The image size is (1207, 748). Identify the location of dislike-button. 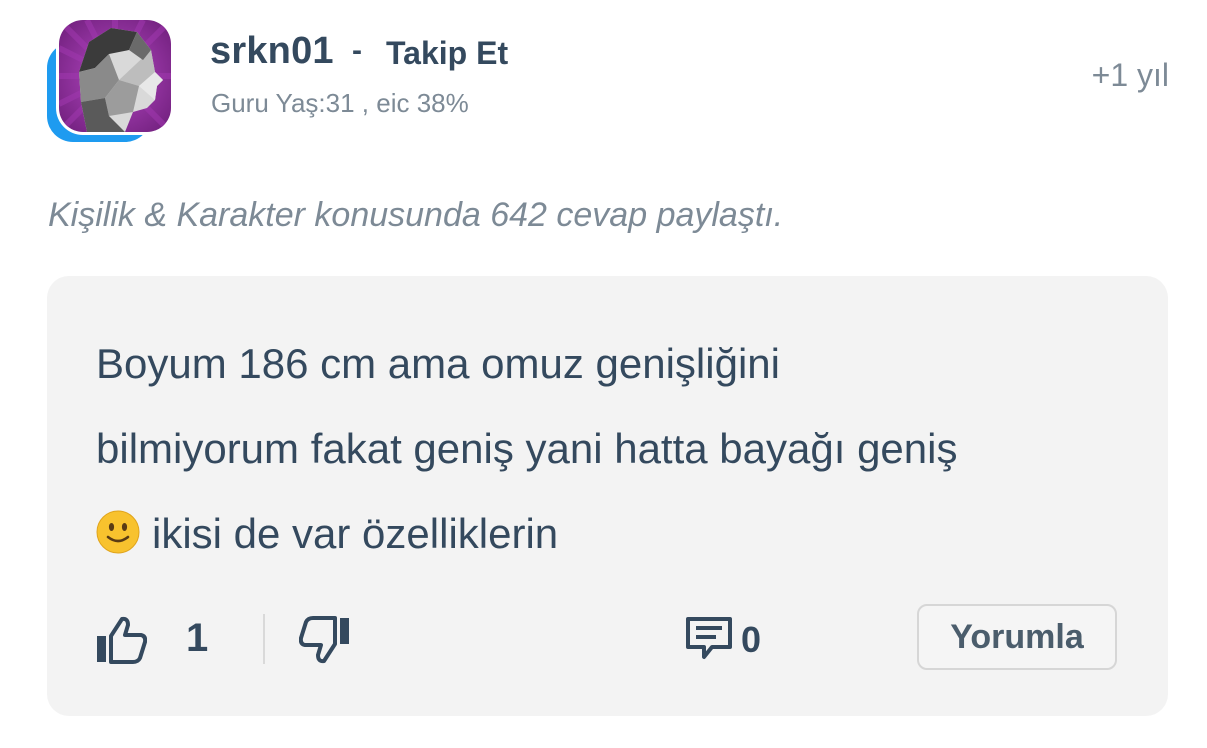
(324, 640).